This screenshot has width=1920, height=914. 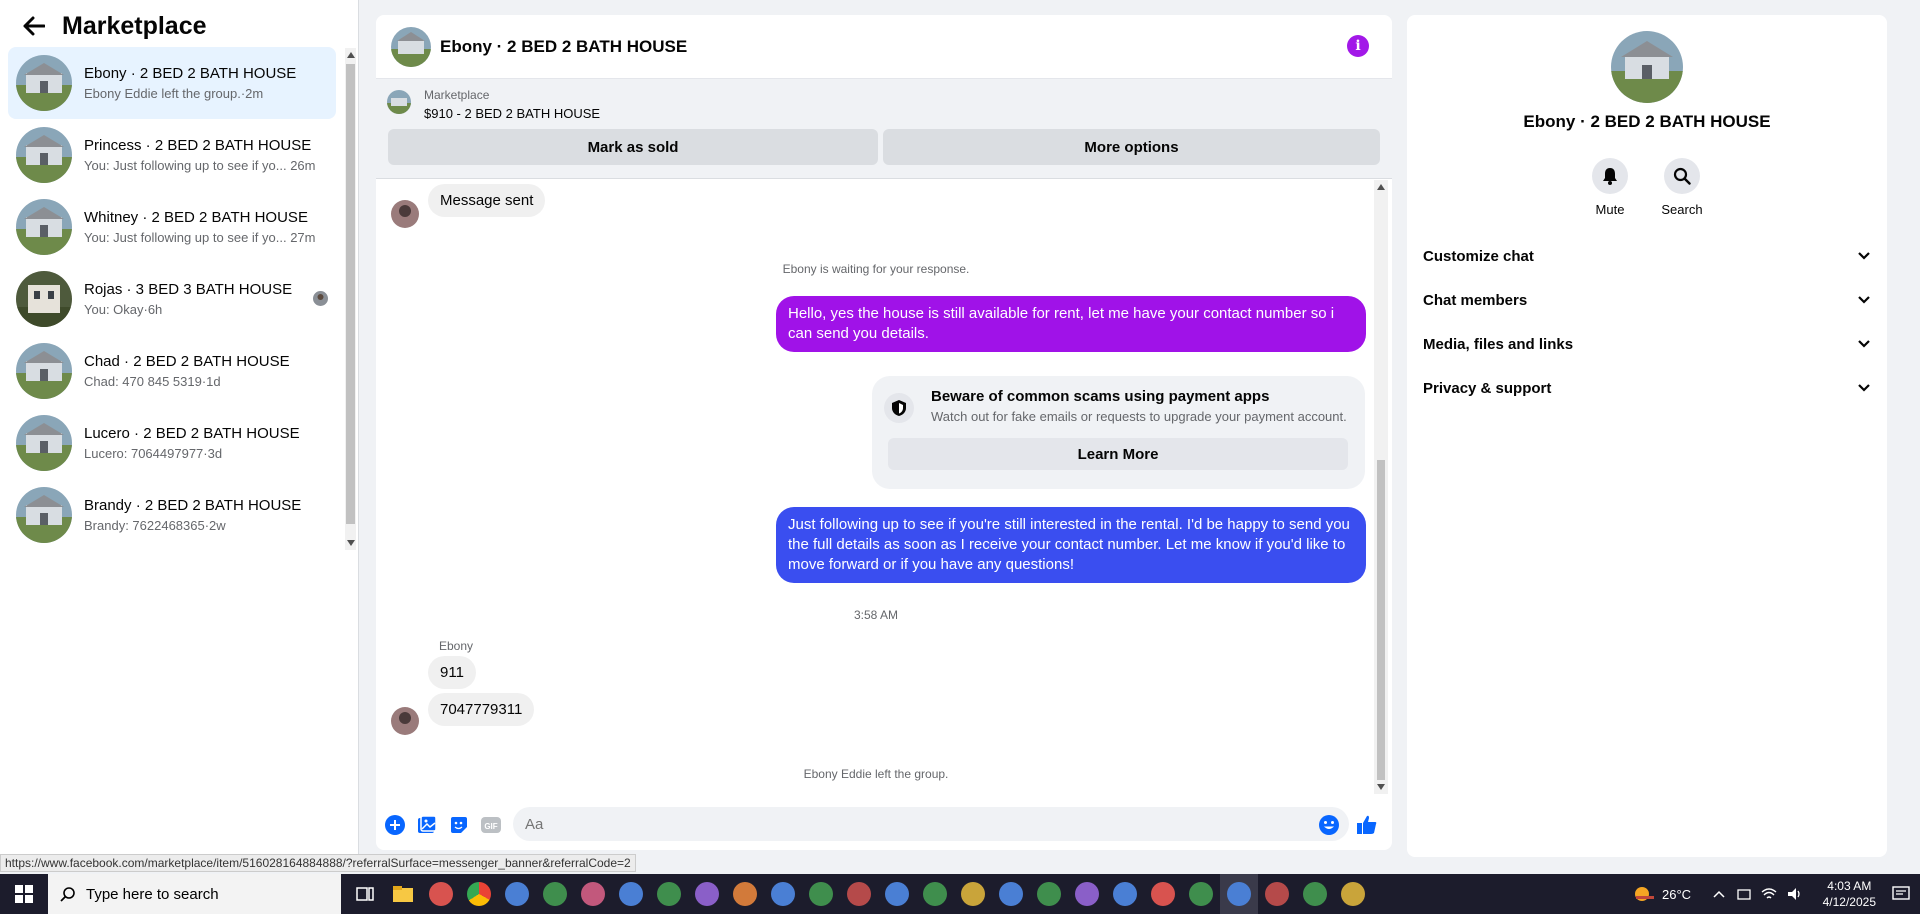 I want to click on thumbs-up-icon, so click(x=1367, y=825).